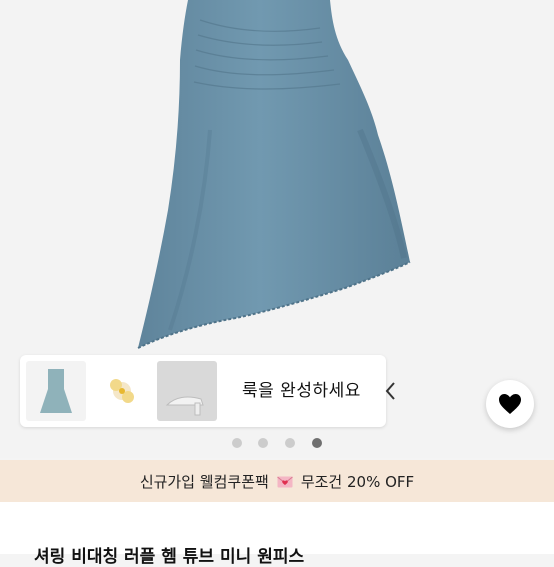 The image size is (554, 567). I want to click on sandal-thumbnail, so click(187, 391).